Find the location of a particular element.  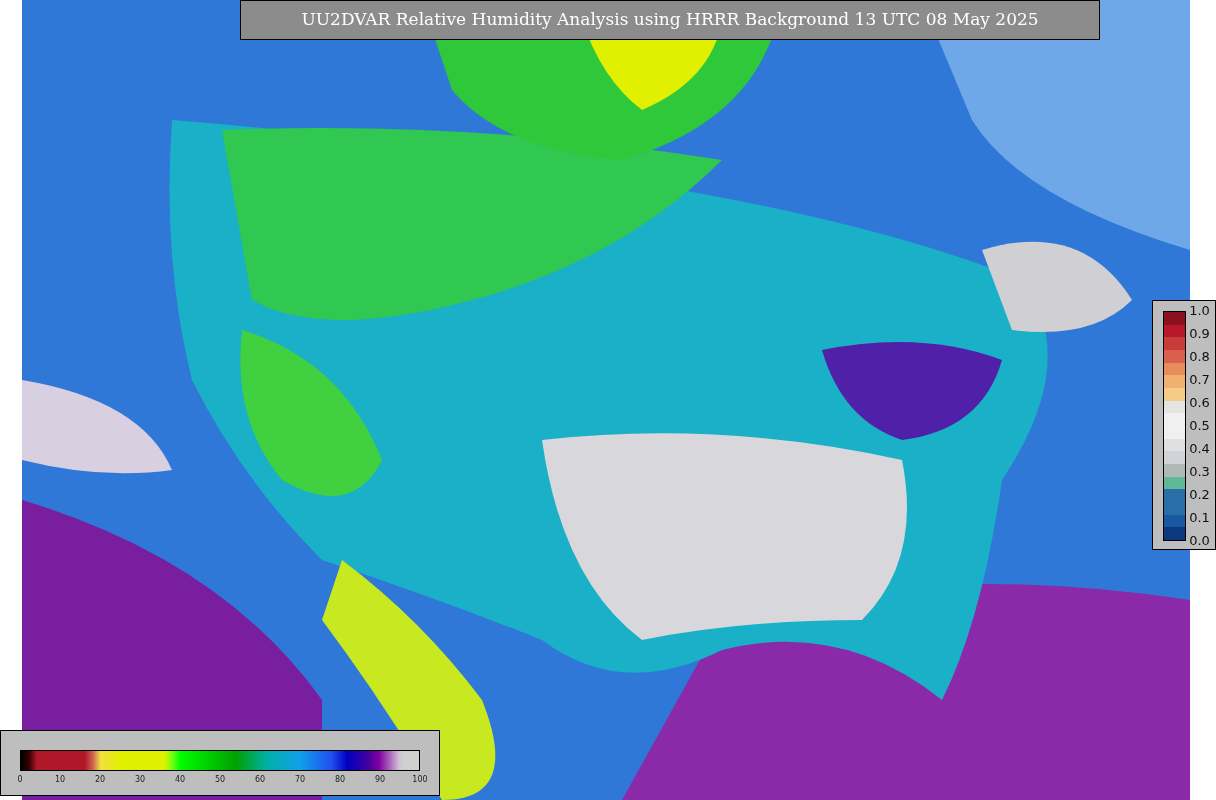

tick-label: 30 is located at coordinates (140, 780).